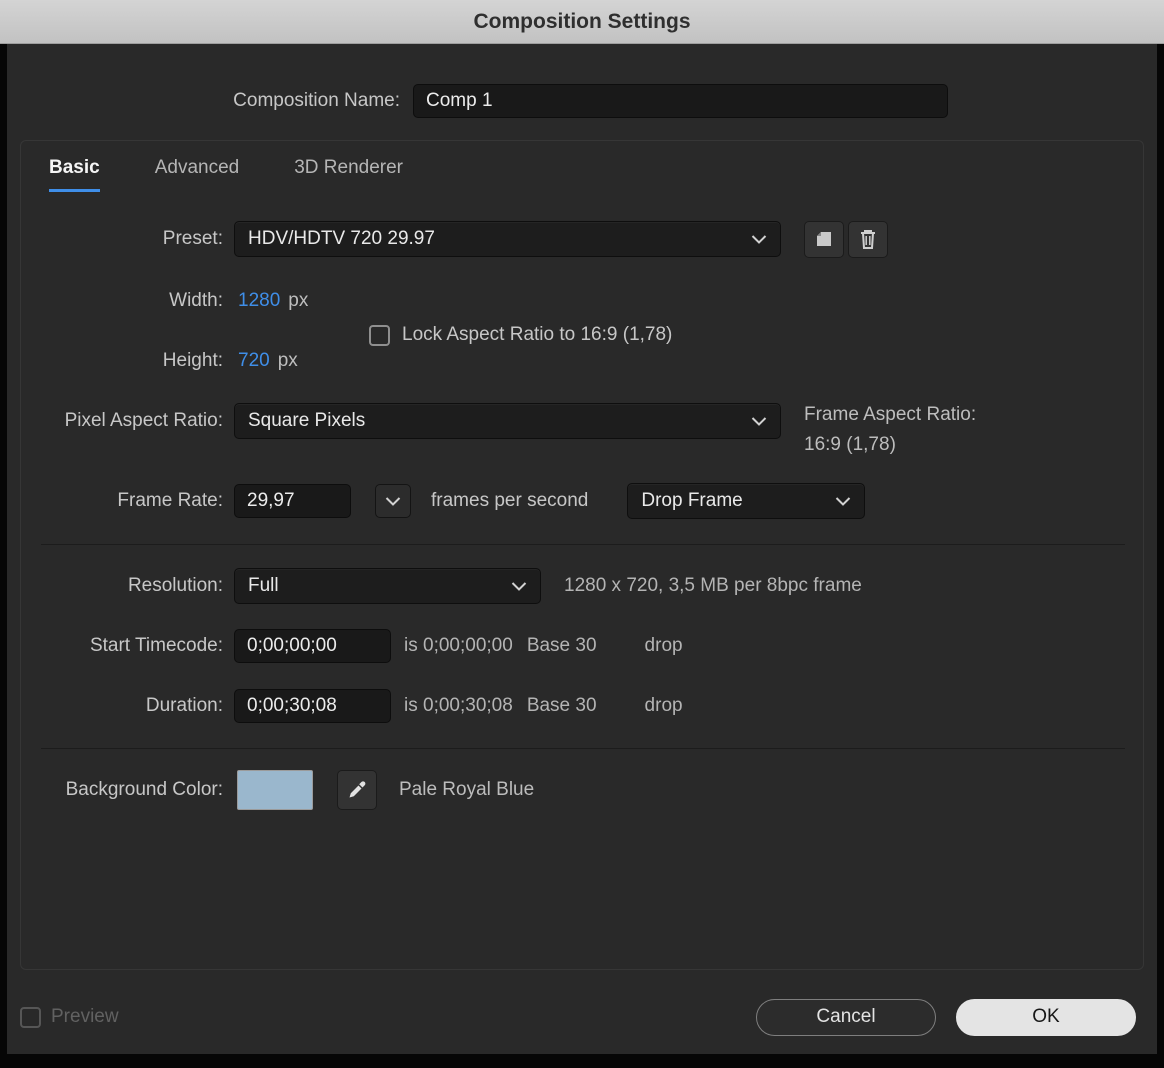 This screenshot has width=1164, height=1068. What do you see at coordinates (846, 1017) in the screenshot?
I see `cancel-button: Cancel` at bounding box center [846, 1017].